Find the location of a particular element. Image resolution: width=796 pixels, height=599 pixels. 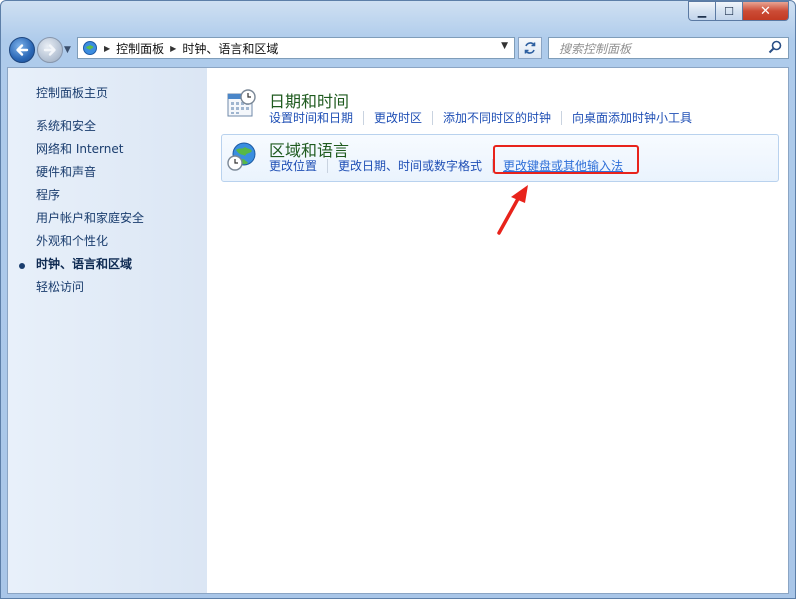

forward-button is located at coordinates (50, 50).